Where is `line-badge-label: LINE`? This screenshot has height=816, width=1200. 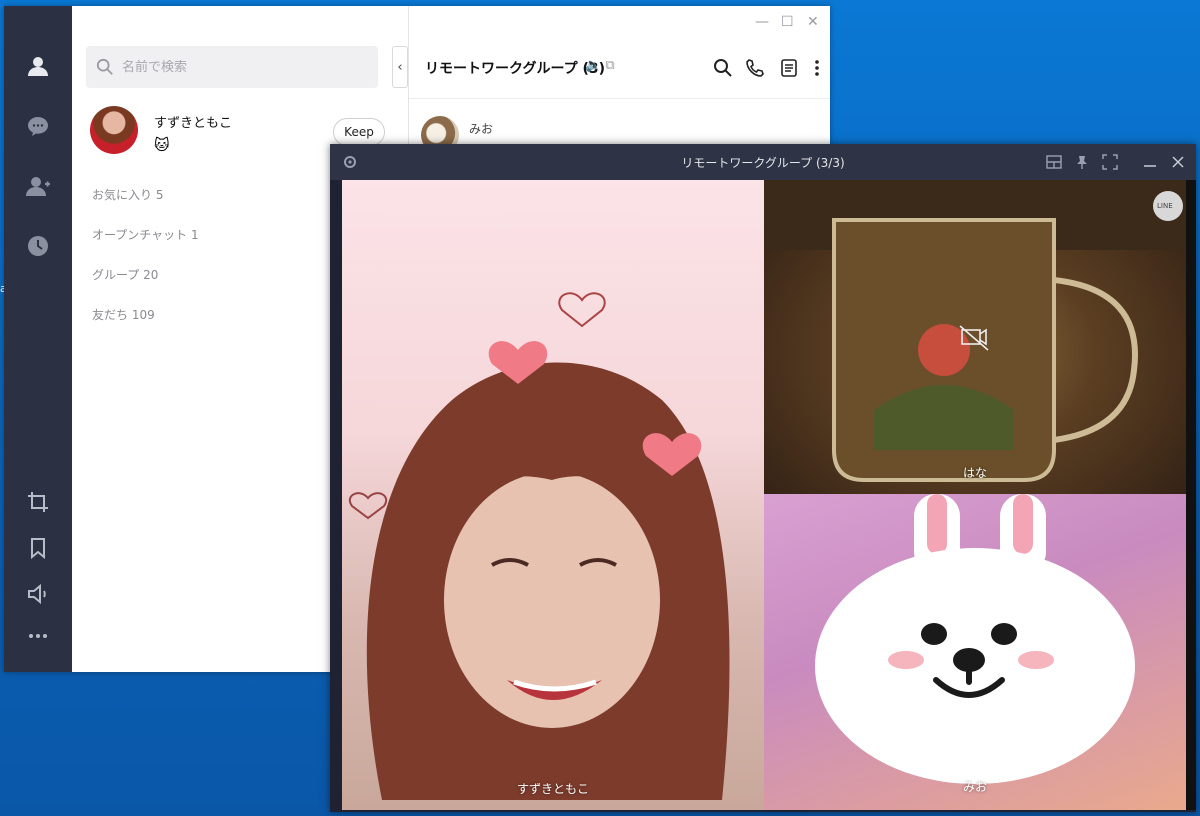
line-badge-label: LINE is located at coordinates (1165, 206).